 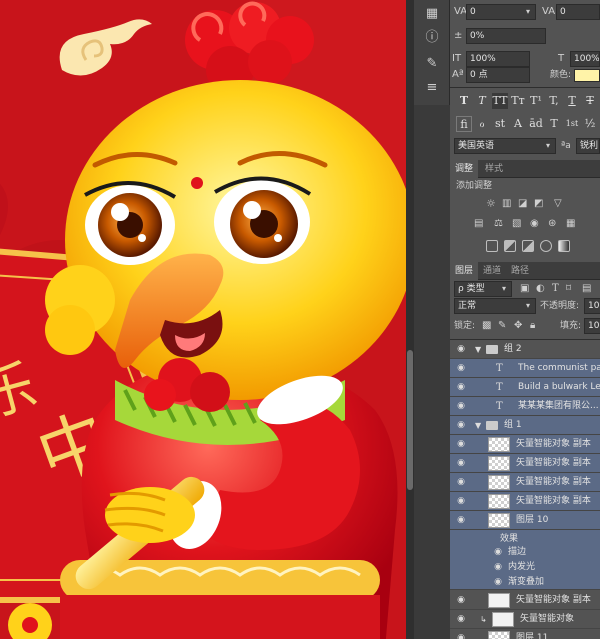 I want to click on black-white-icon: ▧, so click(x=516, y=224).